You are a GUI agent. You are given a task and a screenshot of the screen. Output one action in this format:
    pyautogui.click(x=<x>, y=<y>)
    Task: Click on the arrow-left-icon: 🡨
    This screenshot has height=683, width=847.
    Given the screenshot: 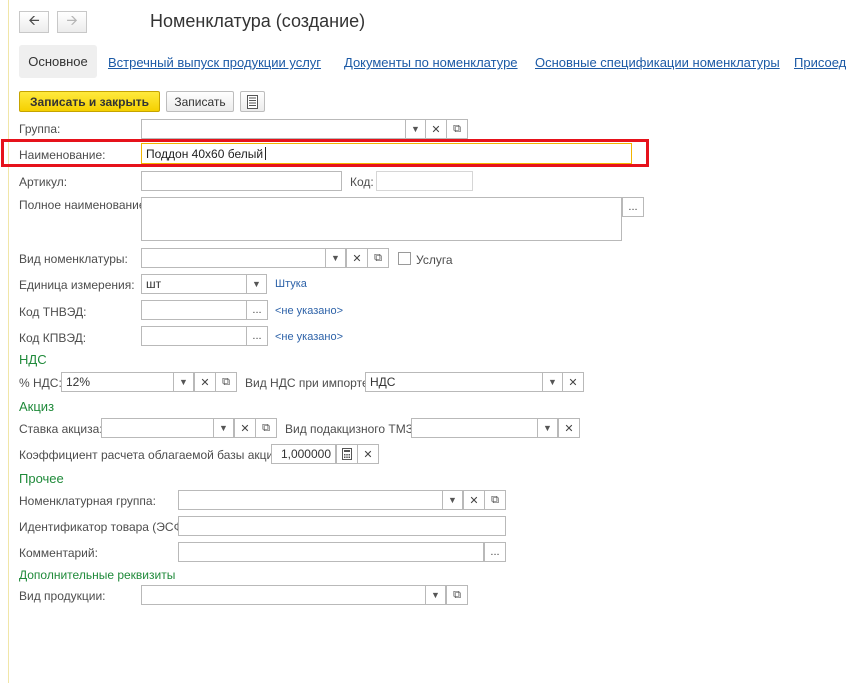 What is the action you would take?
    pyautogui.click(x=34, y=20)
    